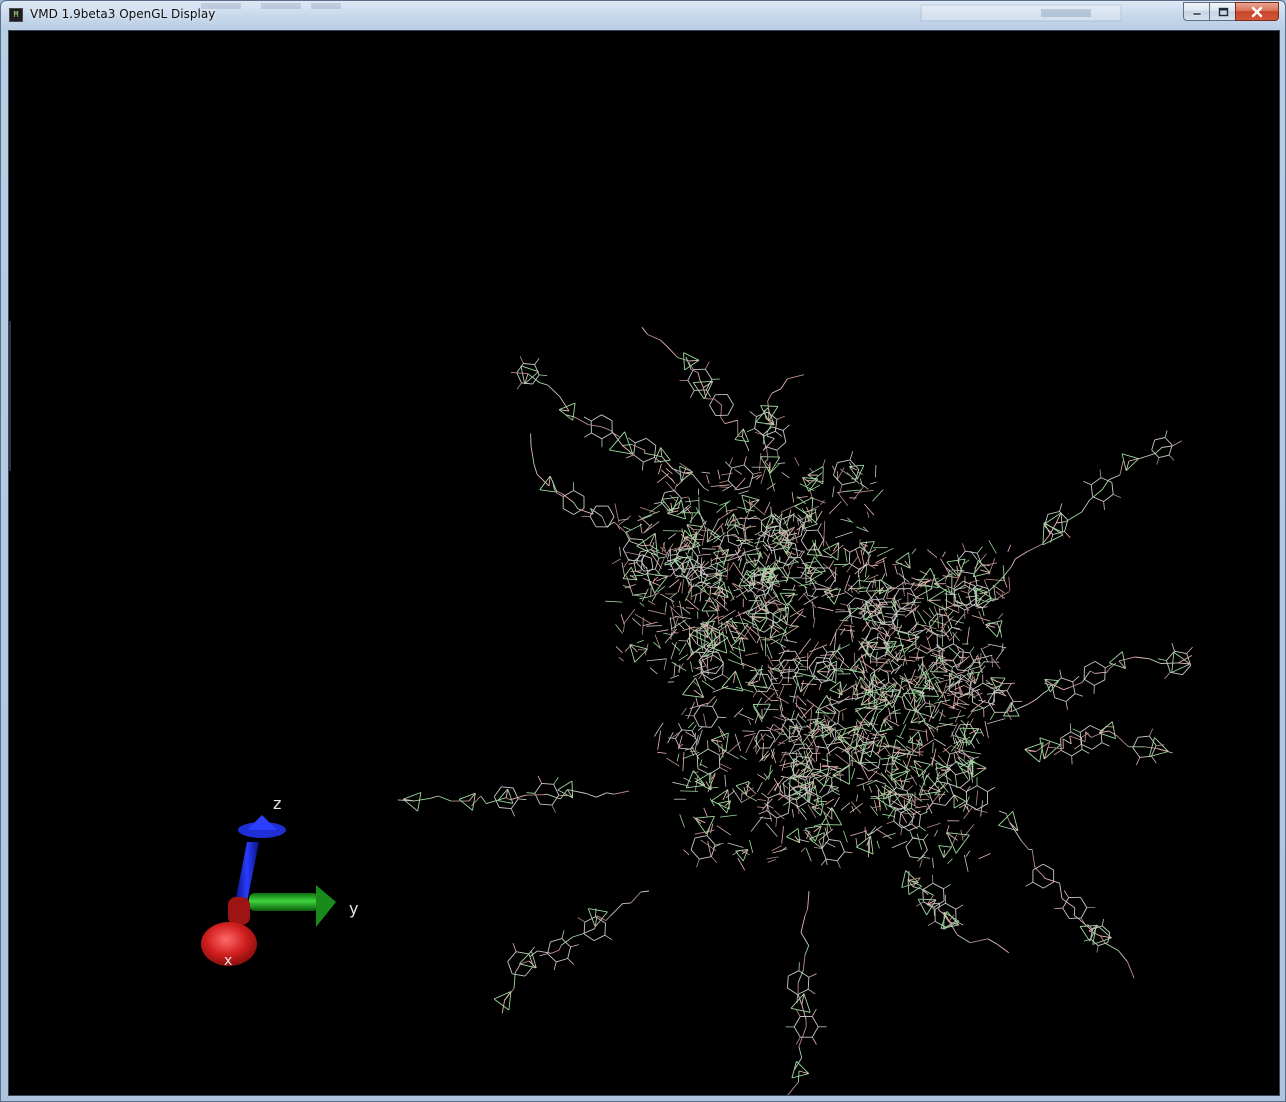  I want to click on maximize-button, so click(1222, 11).